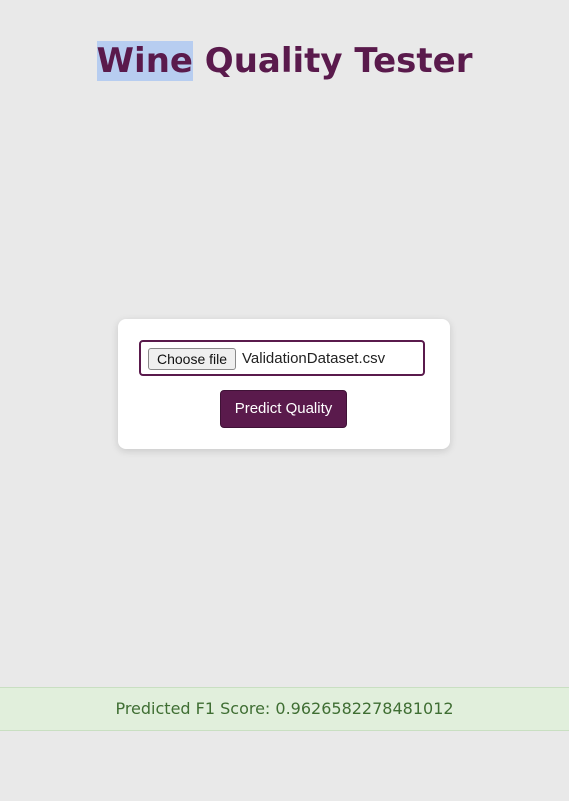 The image size is (569, 801). What do you see at coordinates (332, 61) in the screenshot?
I see `title-text: Quality Tester` at bounding box center [332, 61].